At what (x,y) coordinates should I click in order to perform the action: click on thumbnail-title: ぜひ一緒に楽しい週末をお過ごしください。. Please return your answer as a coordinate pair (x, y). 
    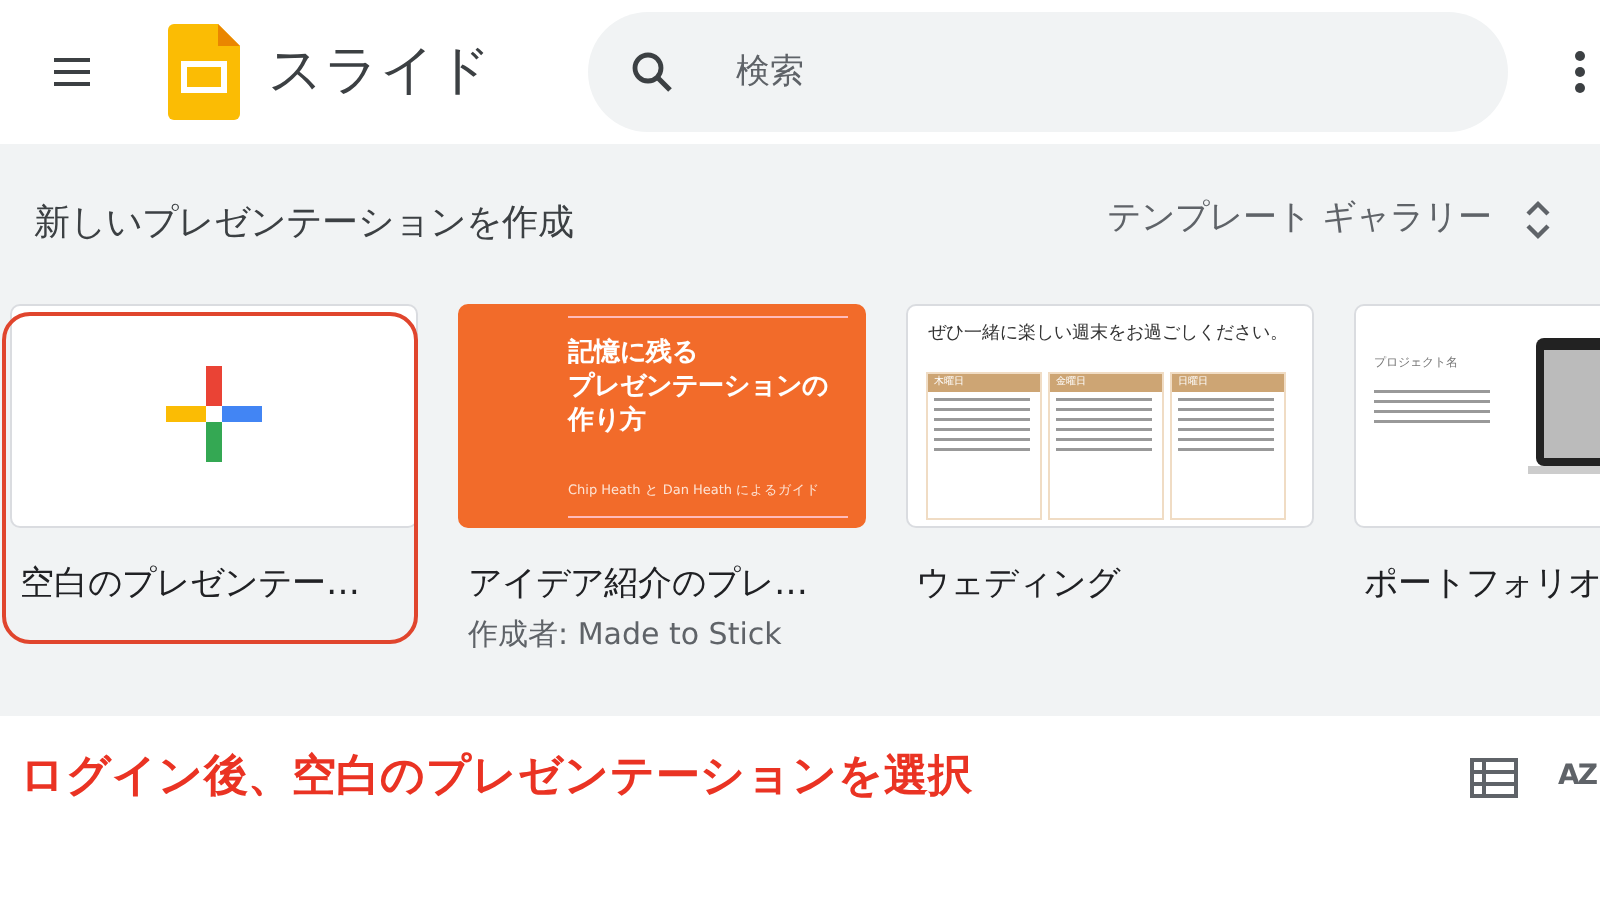
    Looking at the image, I should click on (1108, 335).